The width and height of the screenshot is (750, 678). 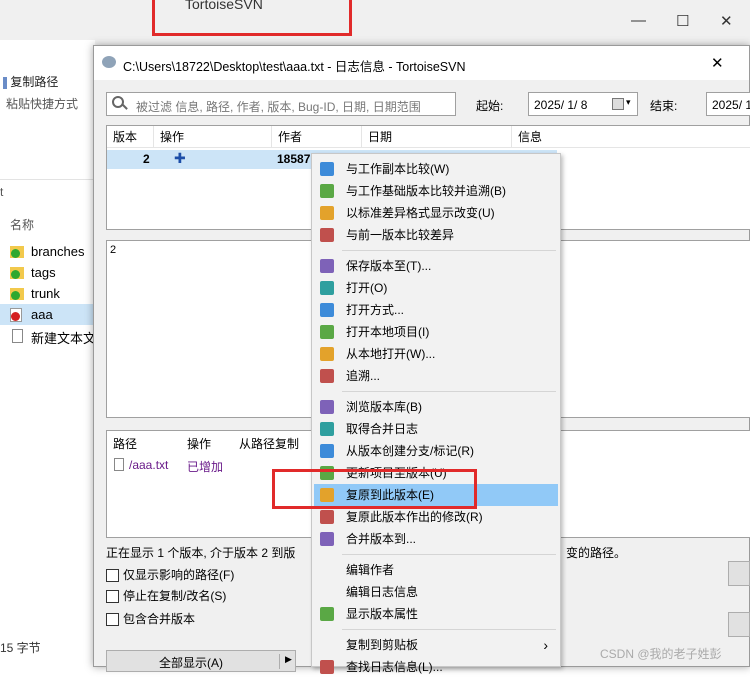 I want to click on menu-item-label: 显示版本属性, so click(x=382, y=614).